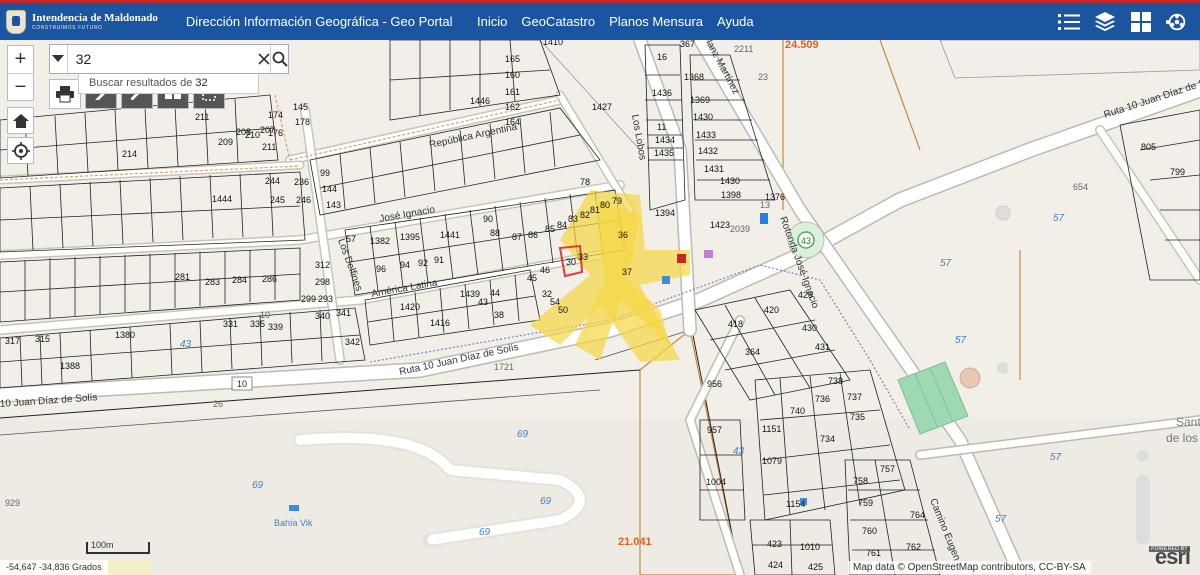 The width and height of the screenshot is (1200, 575). What do you see at coordinates (492, 21) in the screenshot?
I see `nav-inicio: Inicio` at bounding box center [492, 21].